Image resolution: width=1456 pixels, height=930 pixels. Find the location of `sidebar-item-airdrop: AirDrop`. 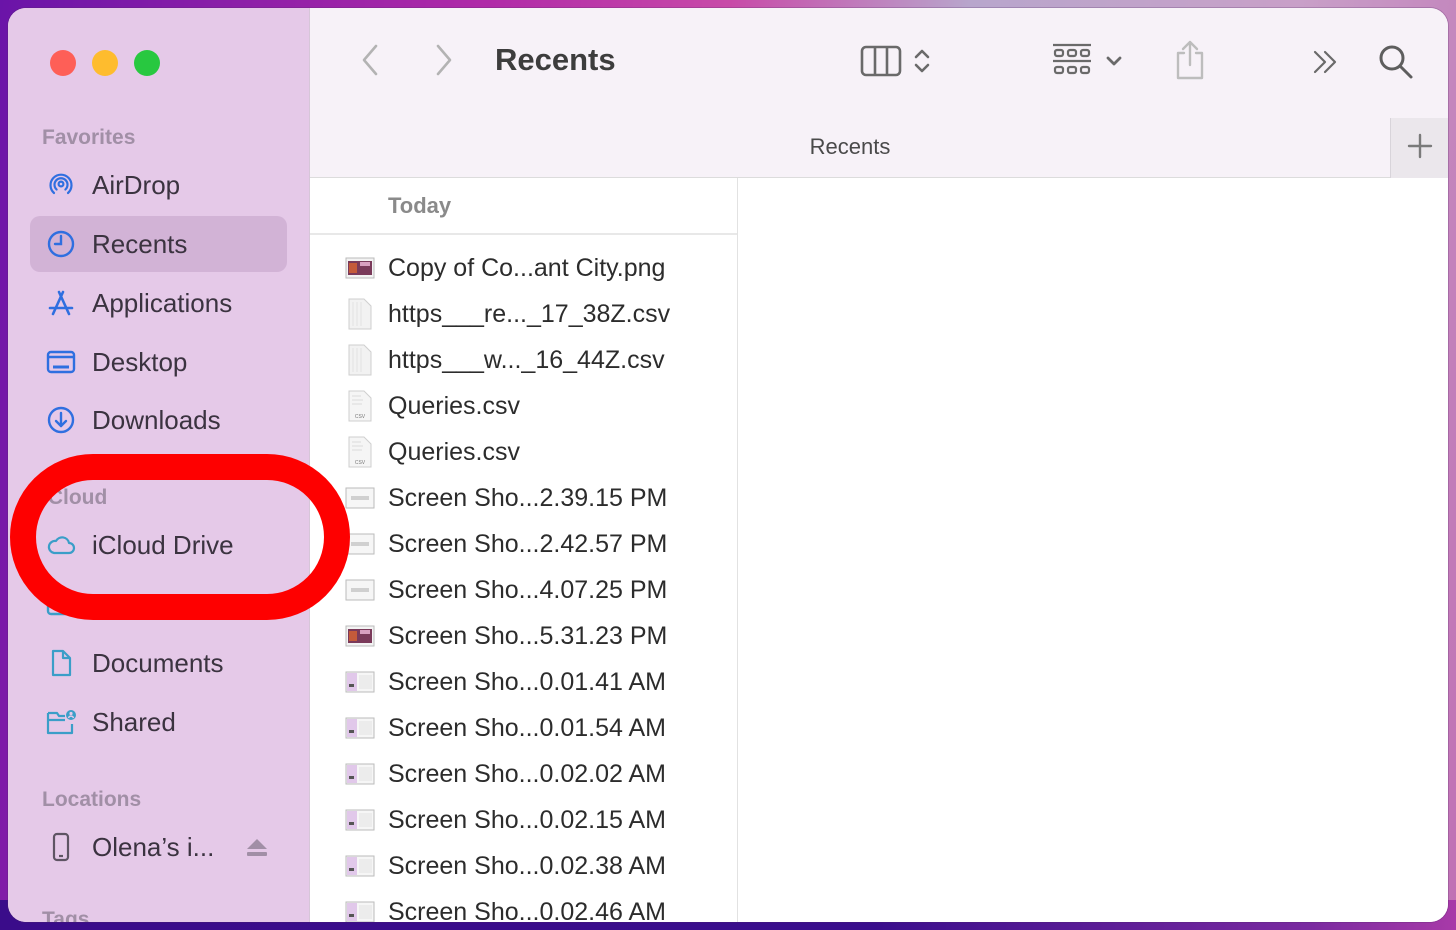

sidebar-item-airdrop: AirDrop is located at coordinates (158, 185).